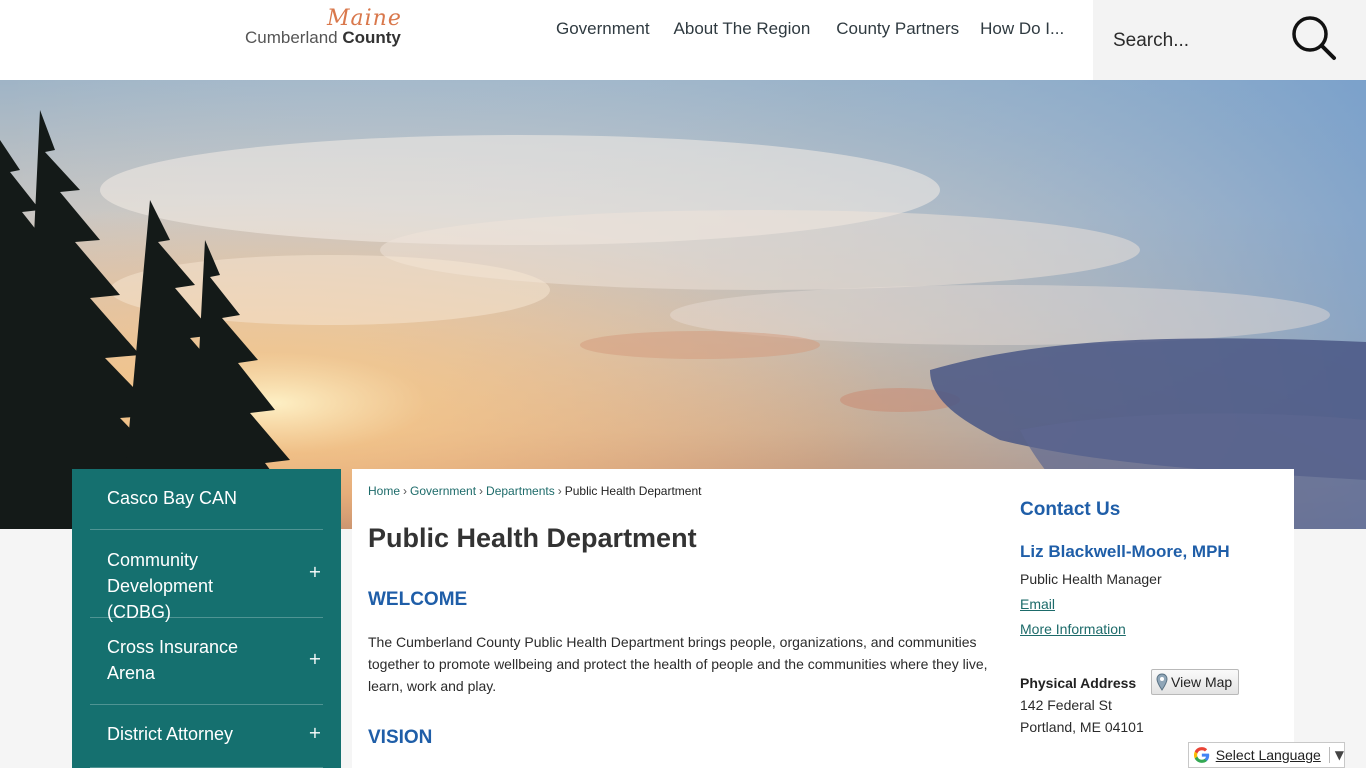  What do you see at coordinates (1073, 629) in the screenshot?
I see `more-information-link: More Information` at bounding box center [1073, 629].